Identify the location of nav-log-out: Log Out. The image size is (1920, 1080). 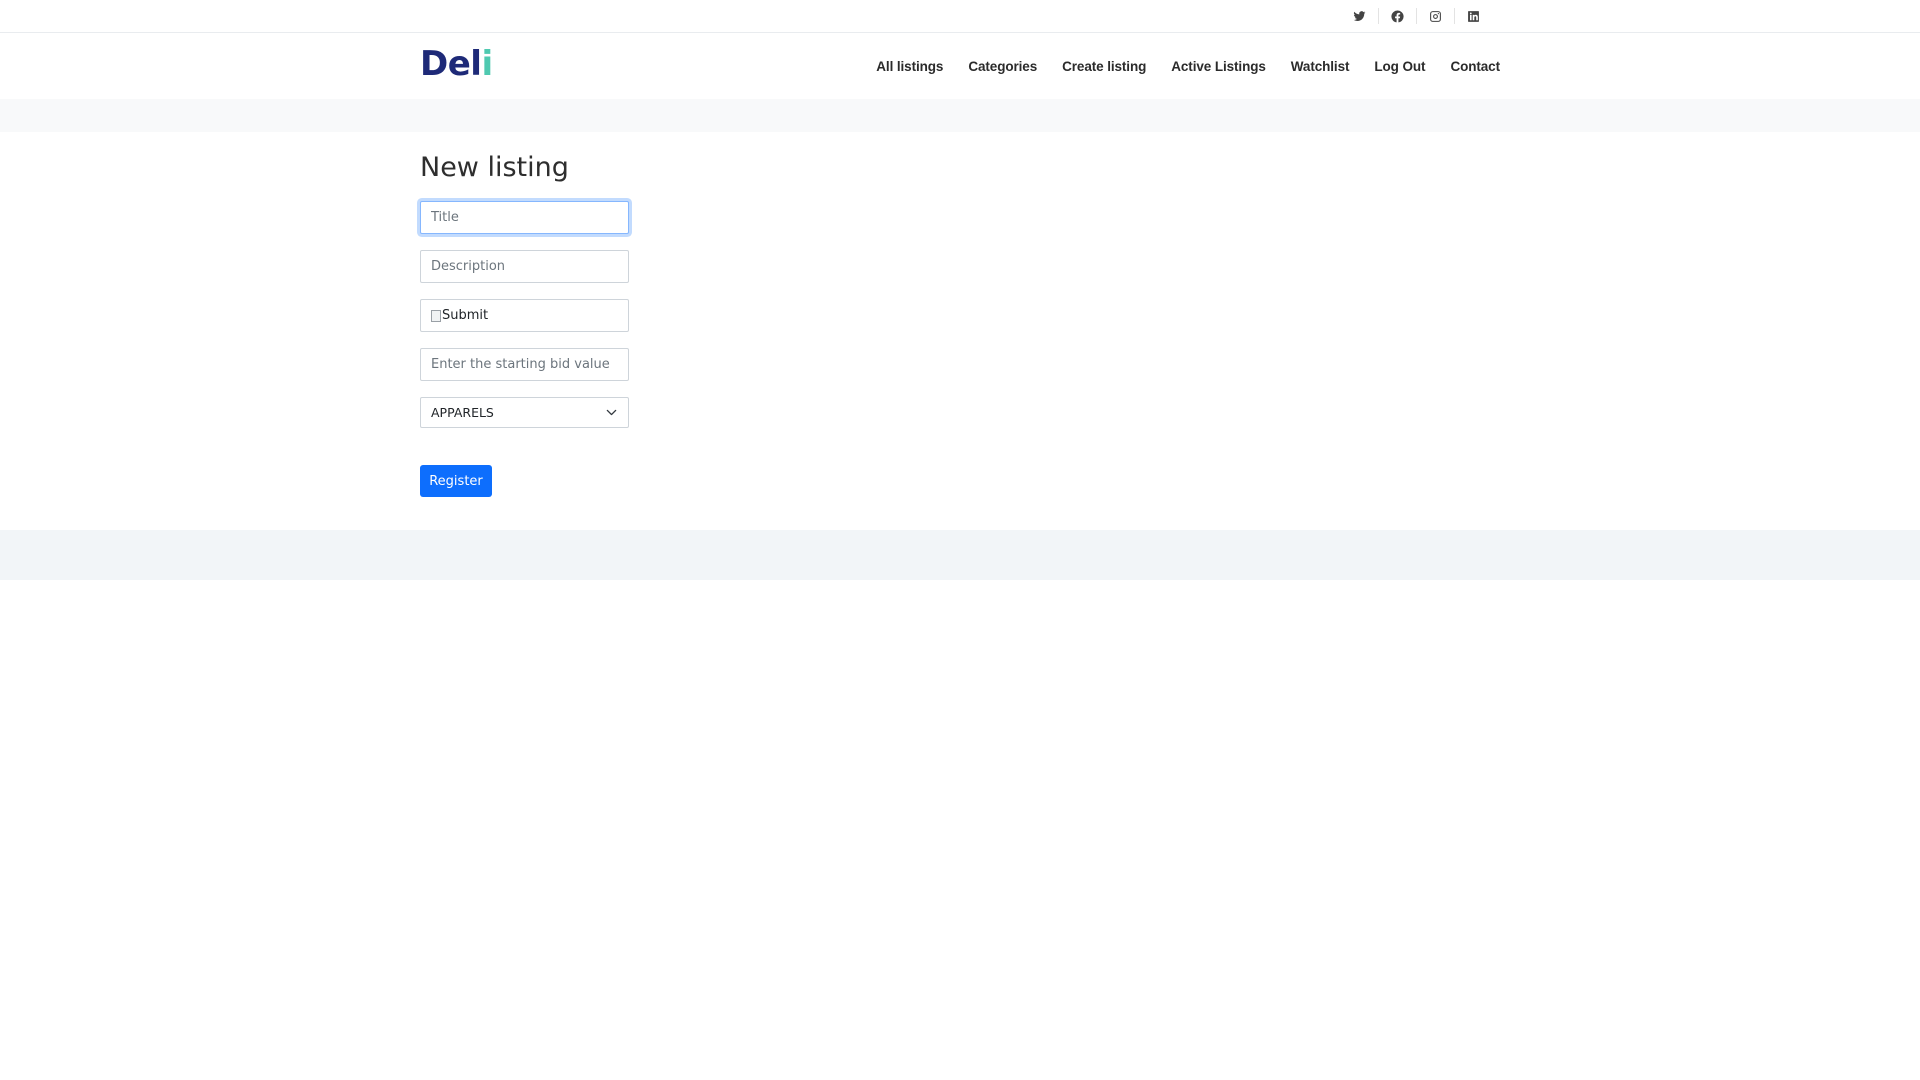
(1399, 66).